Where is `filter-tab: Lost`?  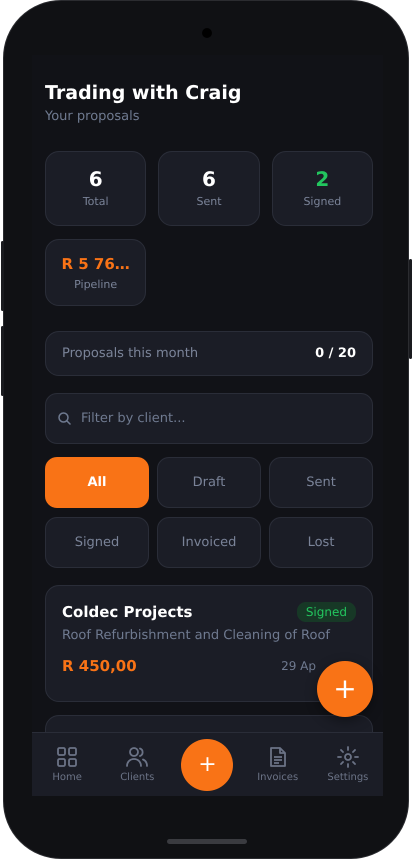 filter-tab: Lost is located at coordinates (321, 542).